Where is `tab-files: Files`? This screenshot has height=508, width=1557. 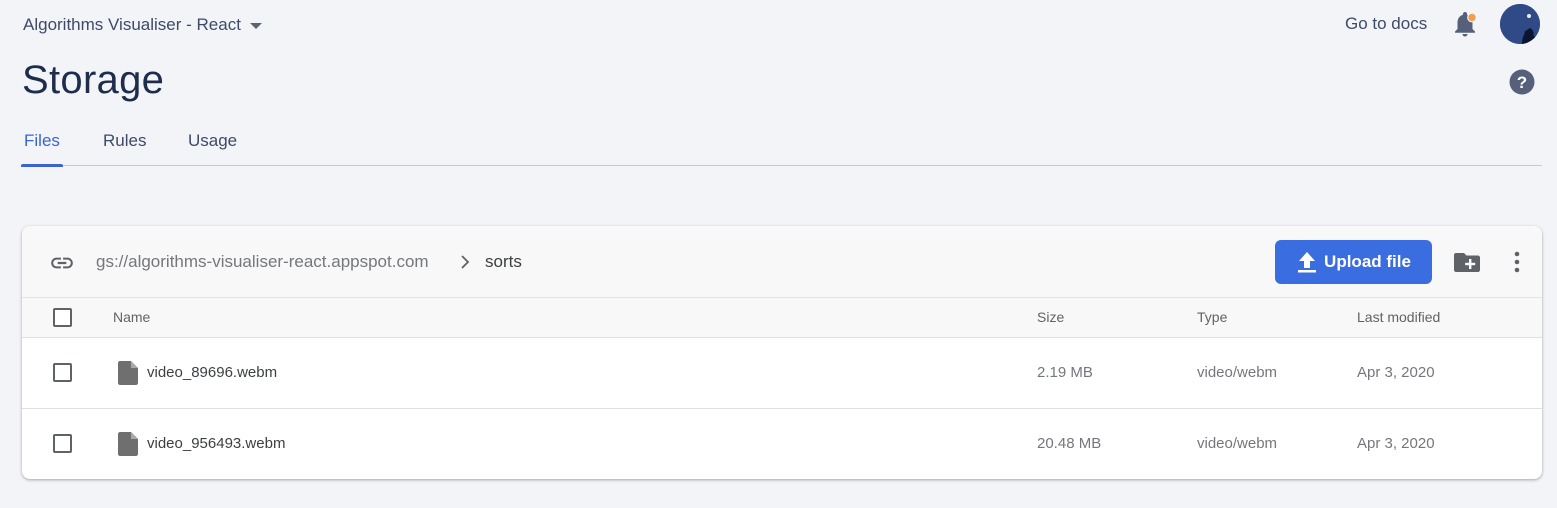 tab-files: Files is located at coordinates (42, 144).